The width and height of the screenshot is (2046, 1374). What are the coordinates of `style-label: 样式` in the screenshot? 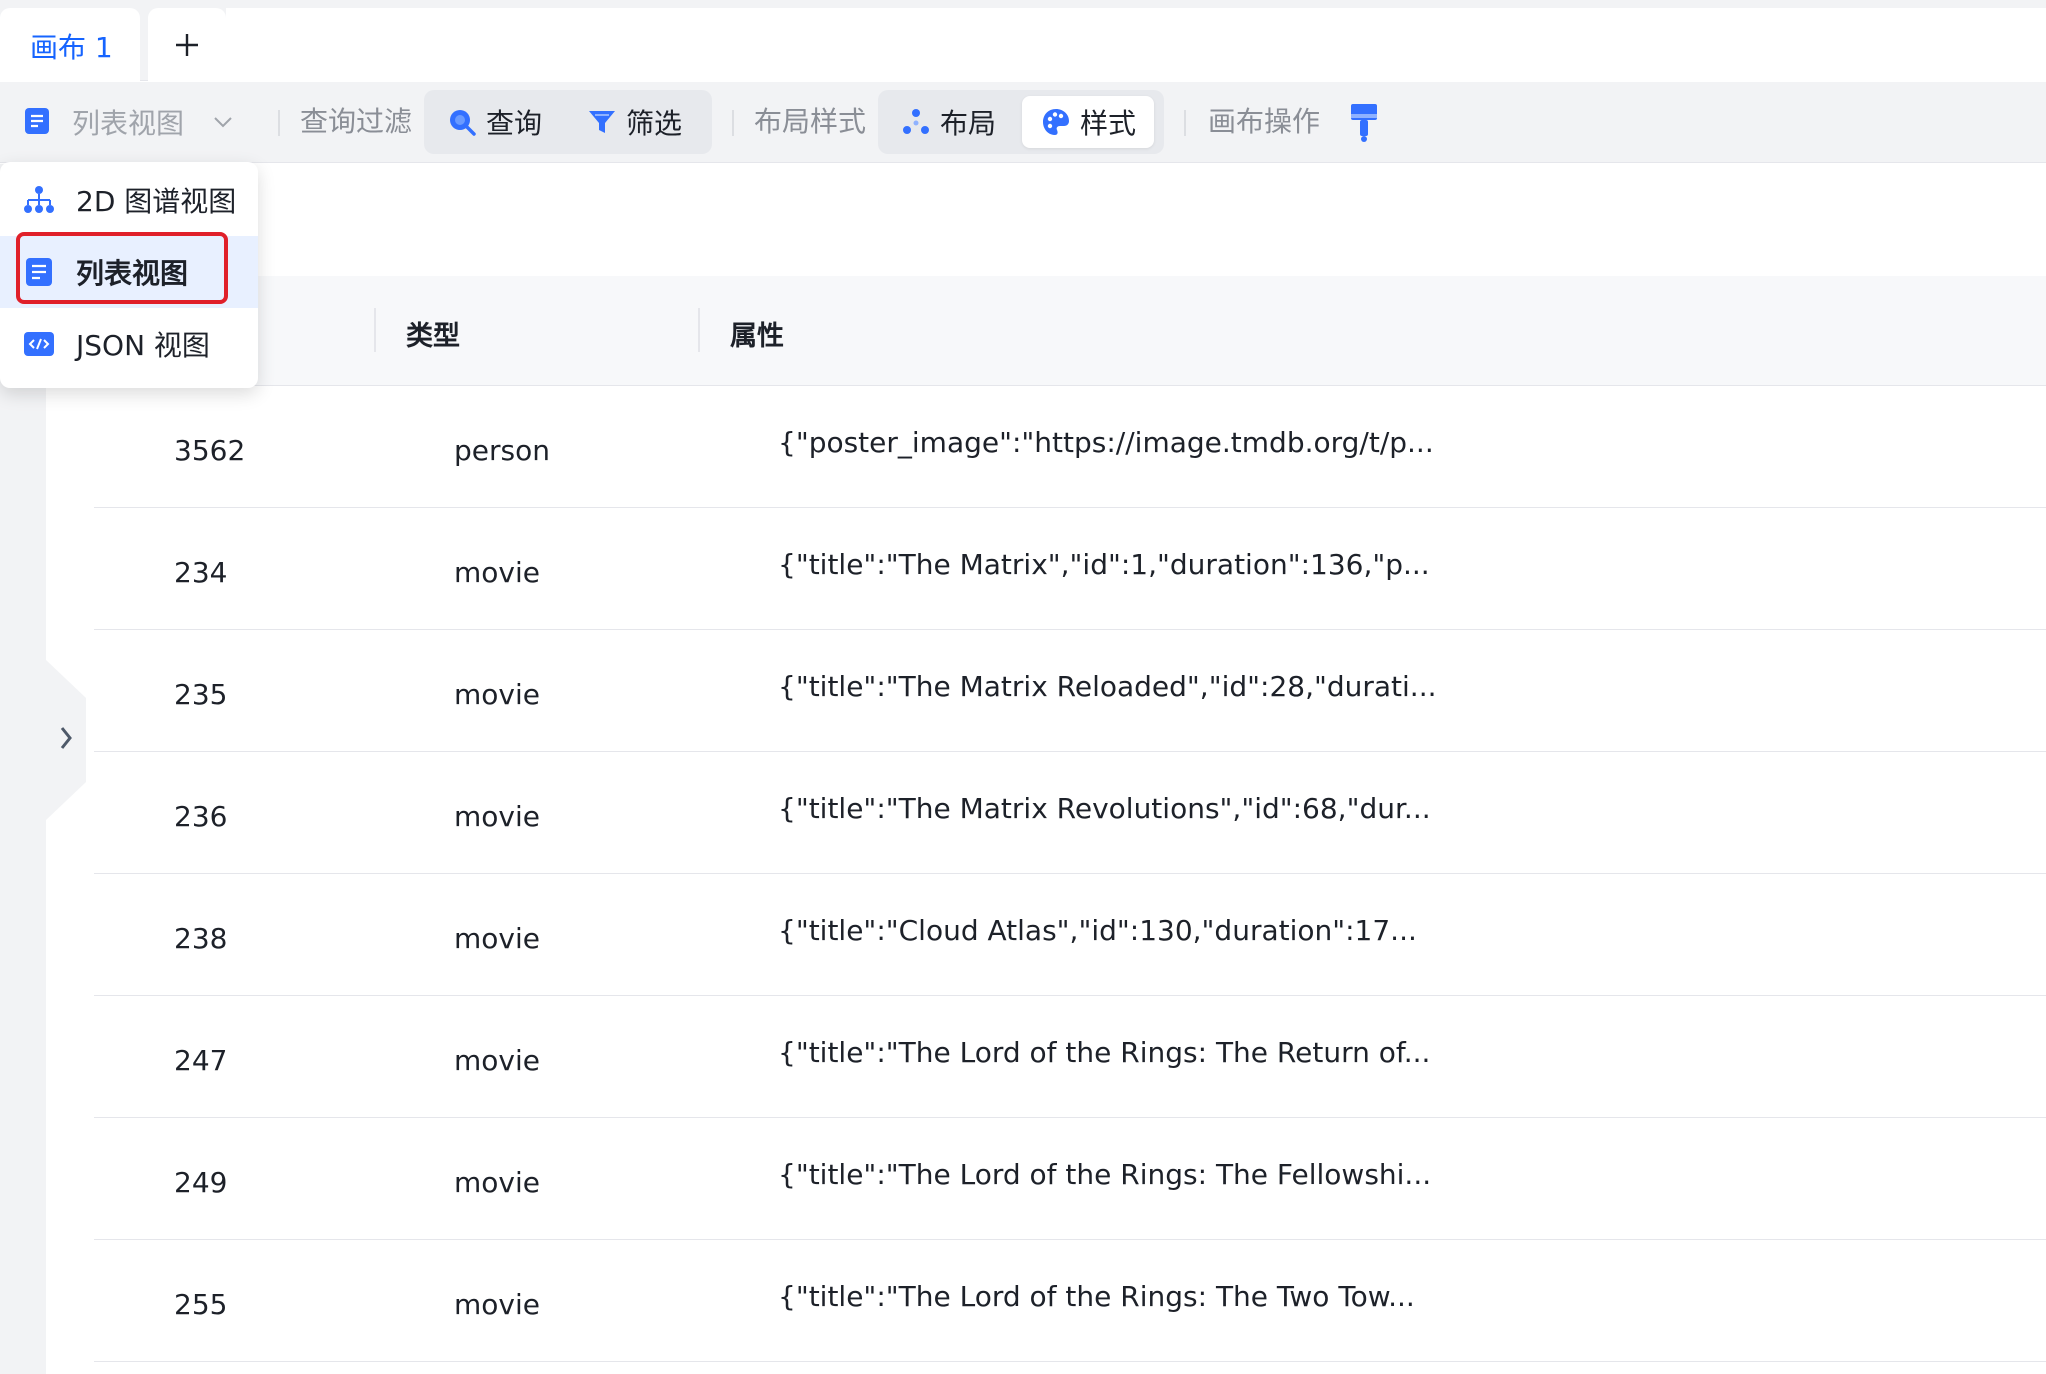 It's located at (1108, 123).